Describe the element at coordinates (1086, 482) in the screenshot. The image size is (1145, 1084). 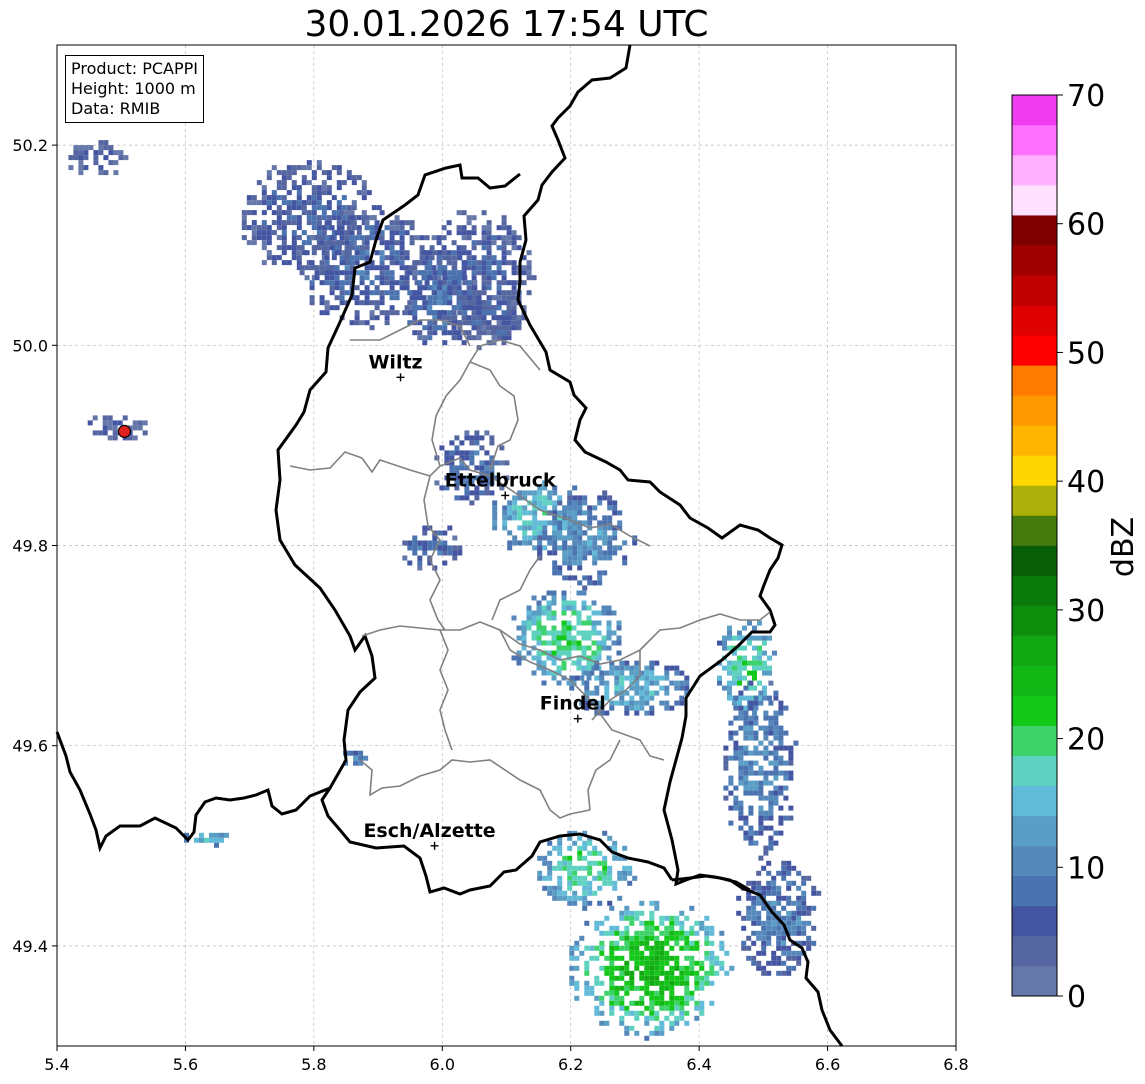
I see `colorbar-tick-label: 40` at that location.